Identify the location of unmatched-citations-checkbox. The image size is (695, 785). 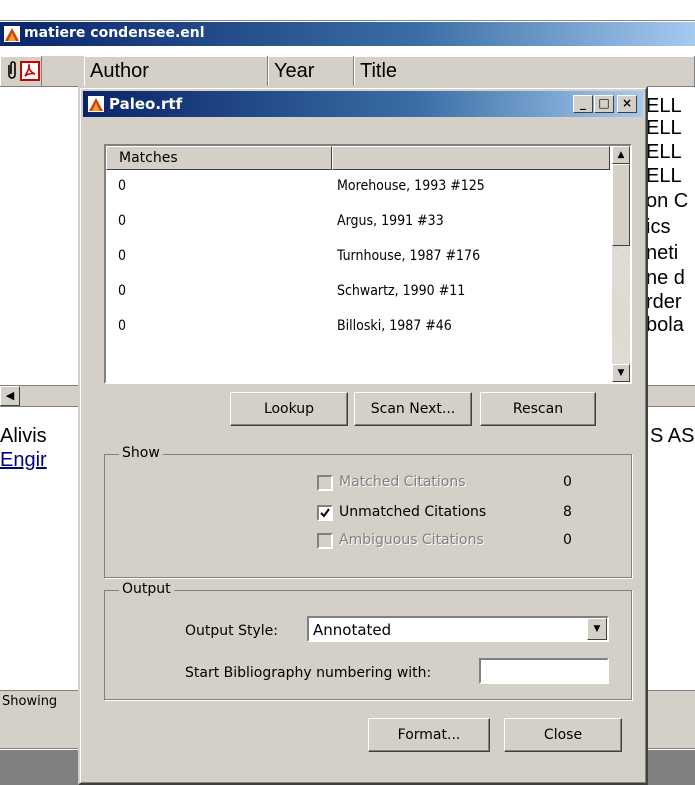
(325, 513).